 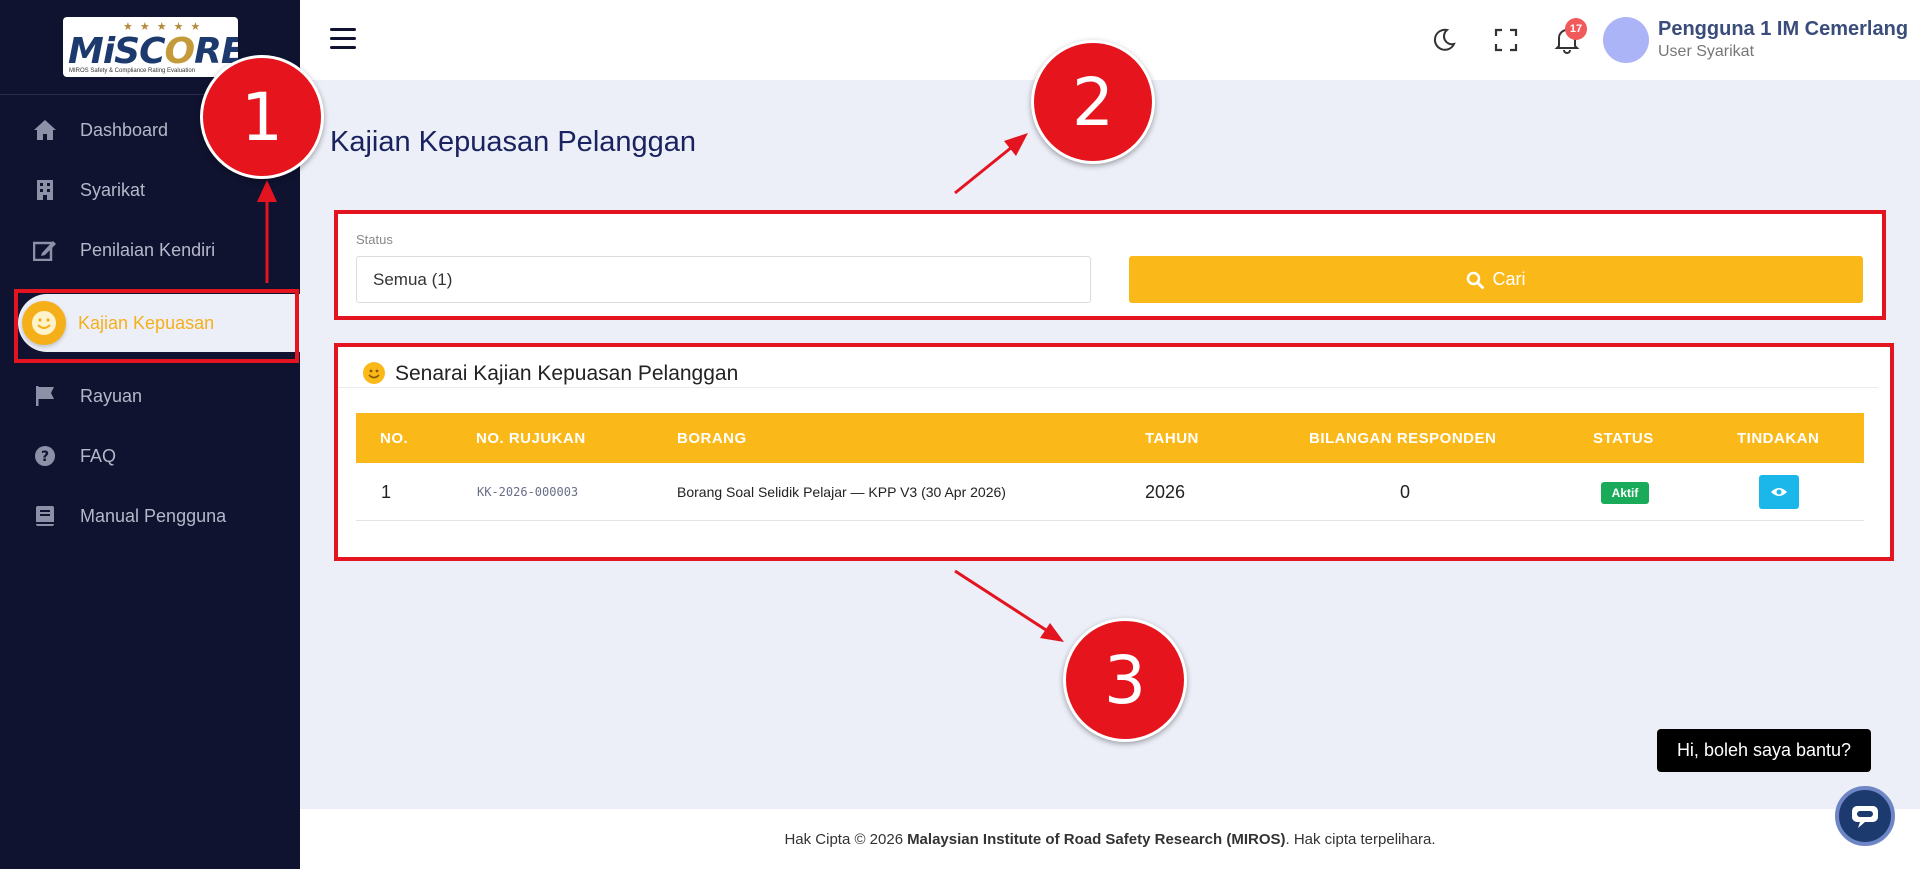 What do you see at coordinates (262, 117) in the screenshot?
I see `callout-1: 1` at bounding box center [262, 117].